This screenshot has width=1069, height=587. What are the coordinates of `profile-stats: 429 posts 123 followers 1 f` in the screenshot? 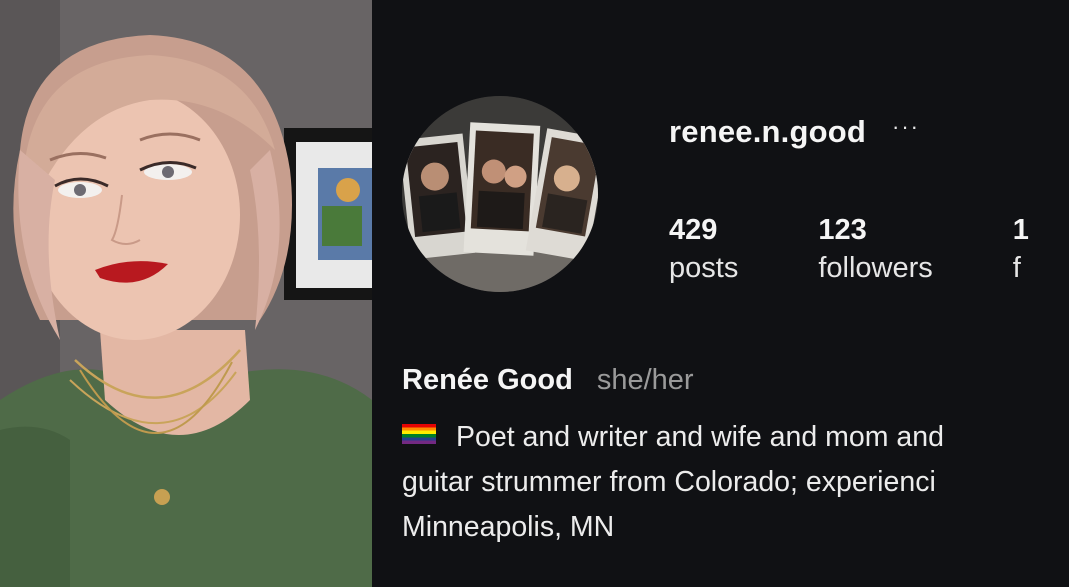 It's located at (849, 250).